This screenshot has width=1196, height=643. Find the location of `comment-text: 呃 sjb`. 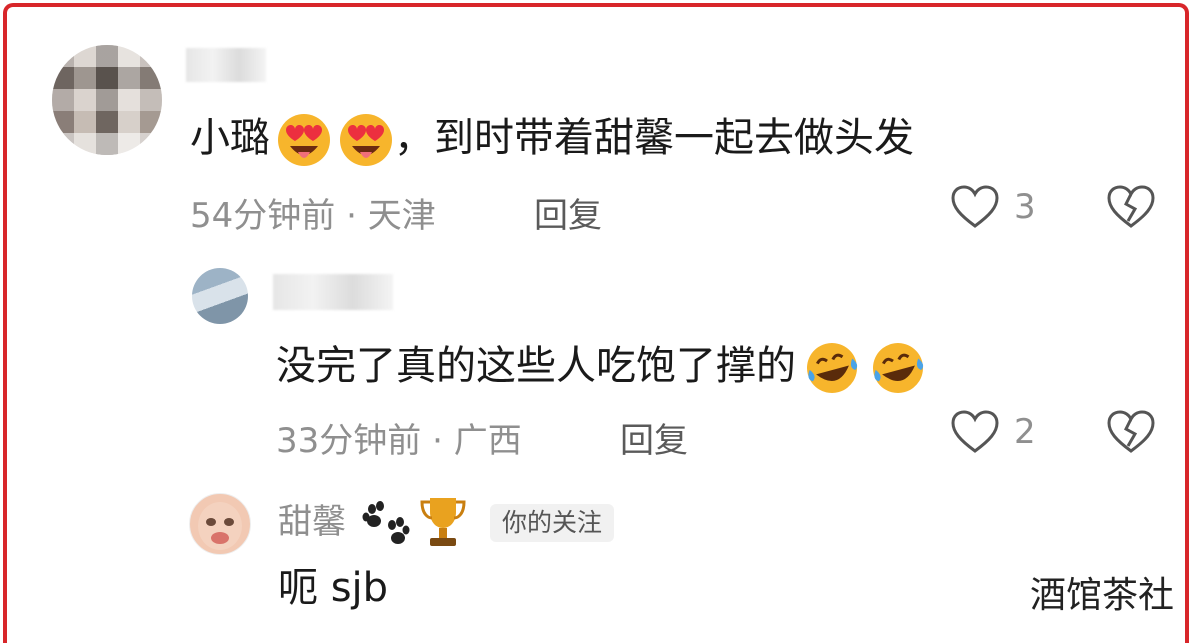

comment-text: 呃 sjb is located at coordinates (333, 588).